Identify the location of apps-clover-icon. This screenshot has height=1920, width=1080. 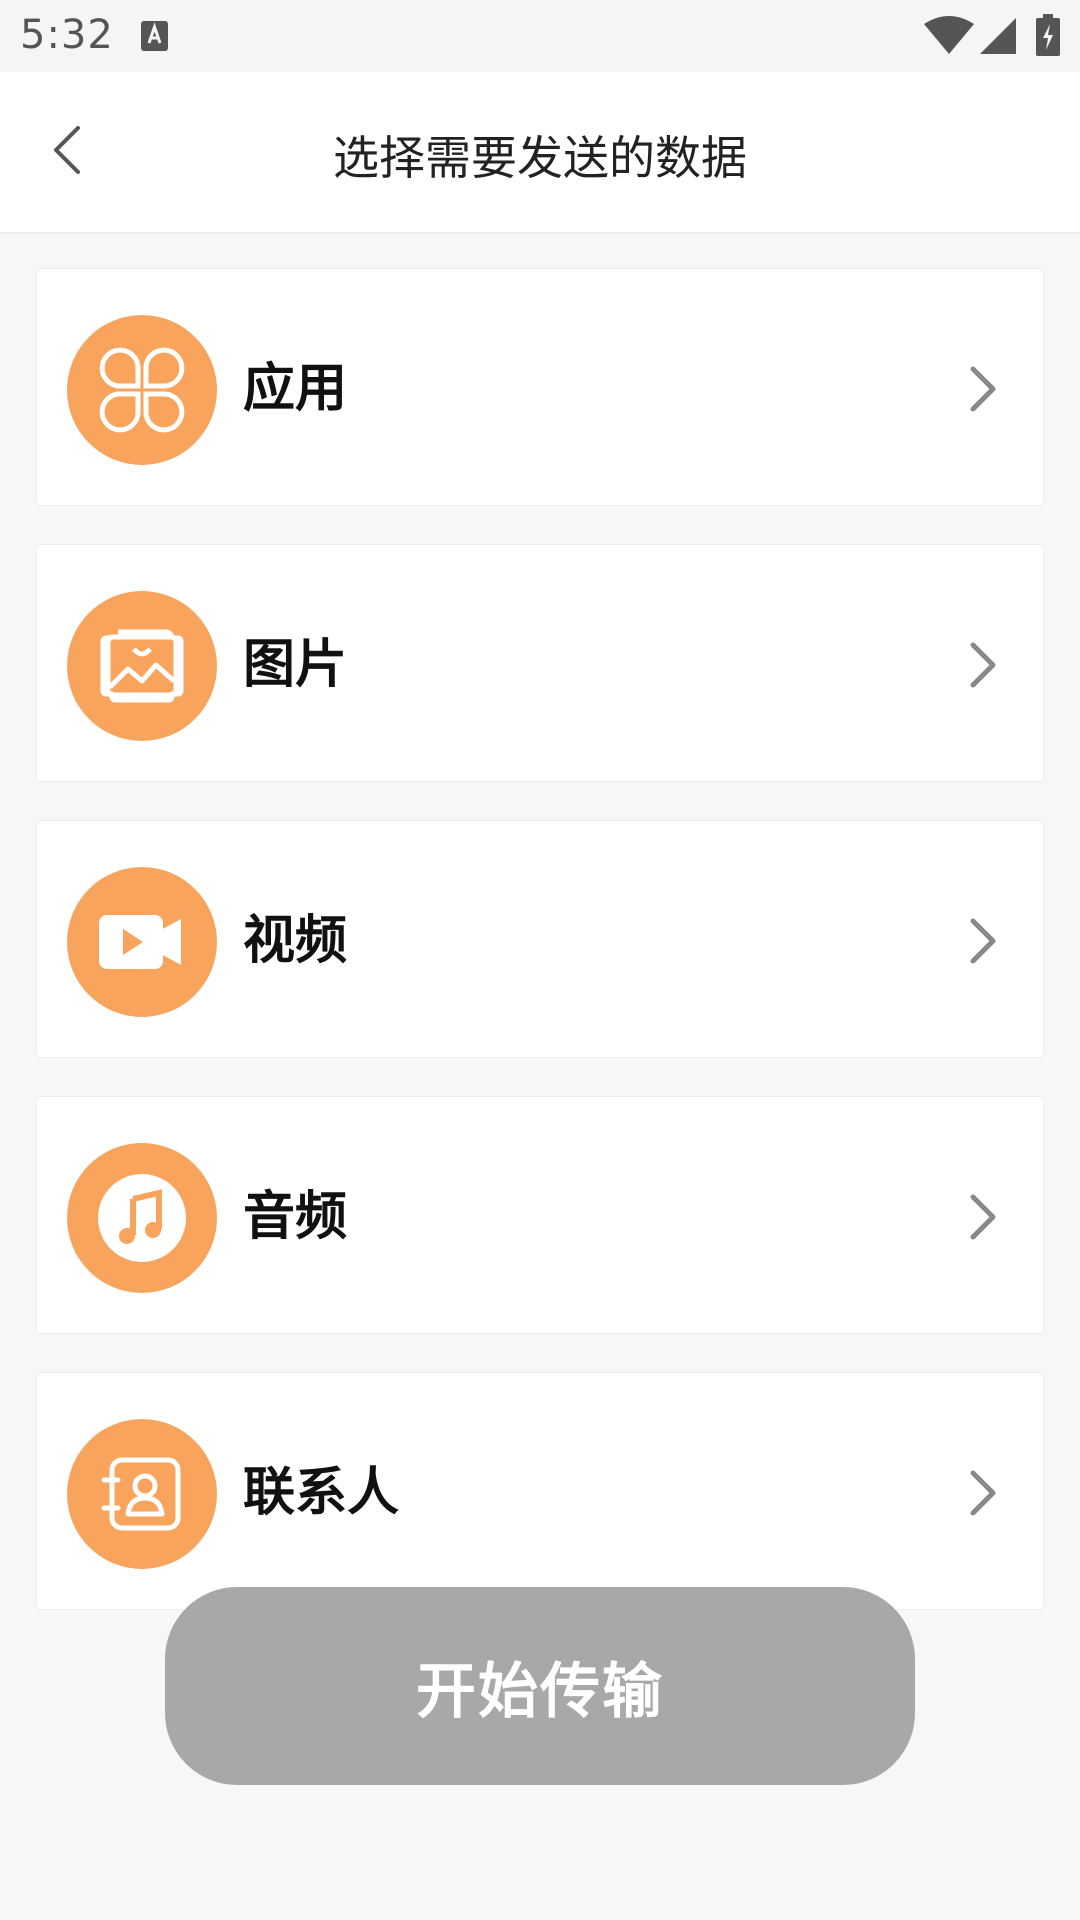
(142, 390).